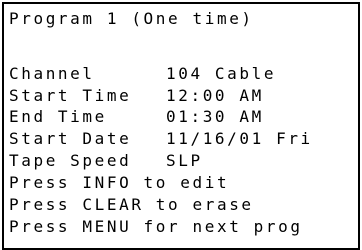  Describe the element at coordinates (70, 95) in the screenshot. I see `start-time-label: Start Time` at that location.